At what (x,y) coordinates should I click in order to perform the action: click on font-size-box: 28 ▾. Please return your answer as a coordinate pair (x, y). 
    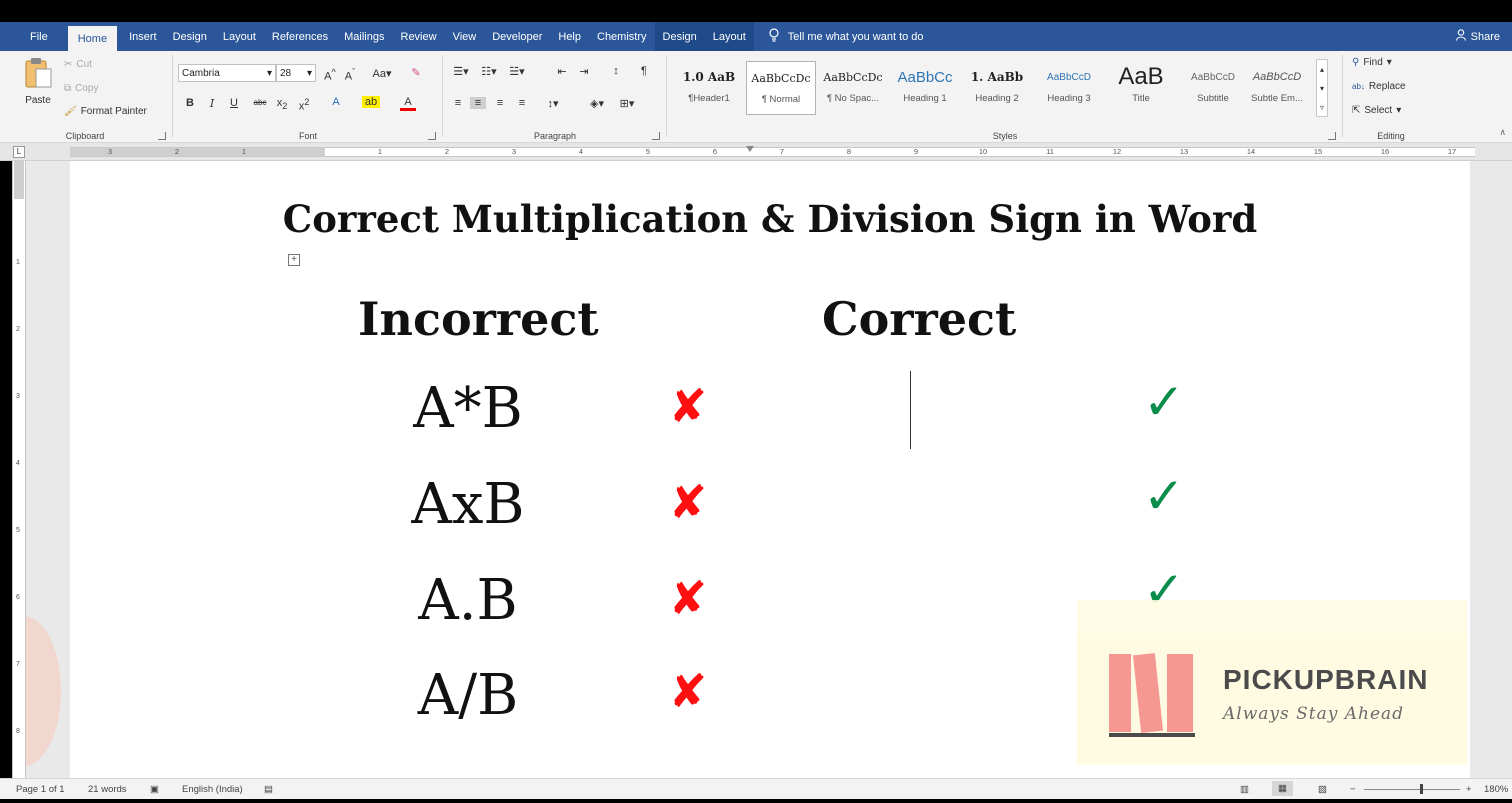
    Looking at the image, I should click on (296, 73).